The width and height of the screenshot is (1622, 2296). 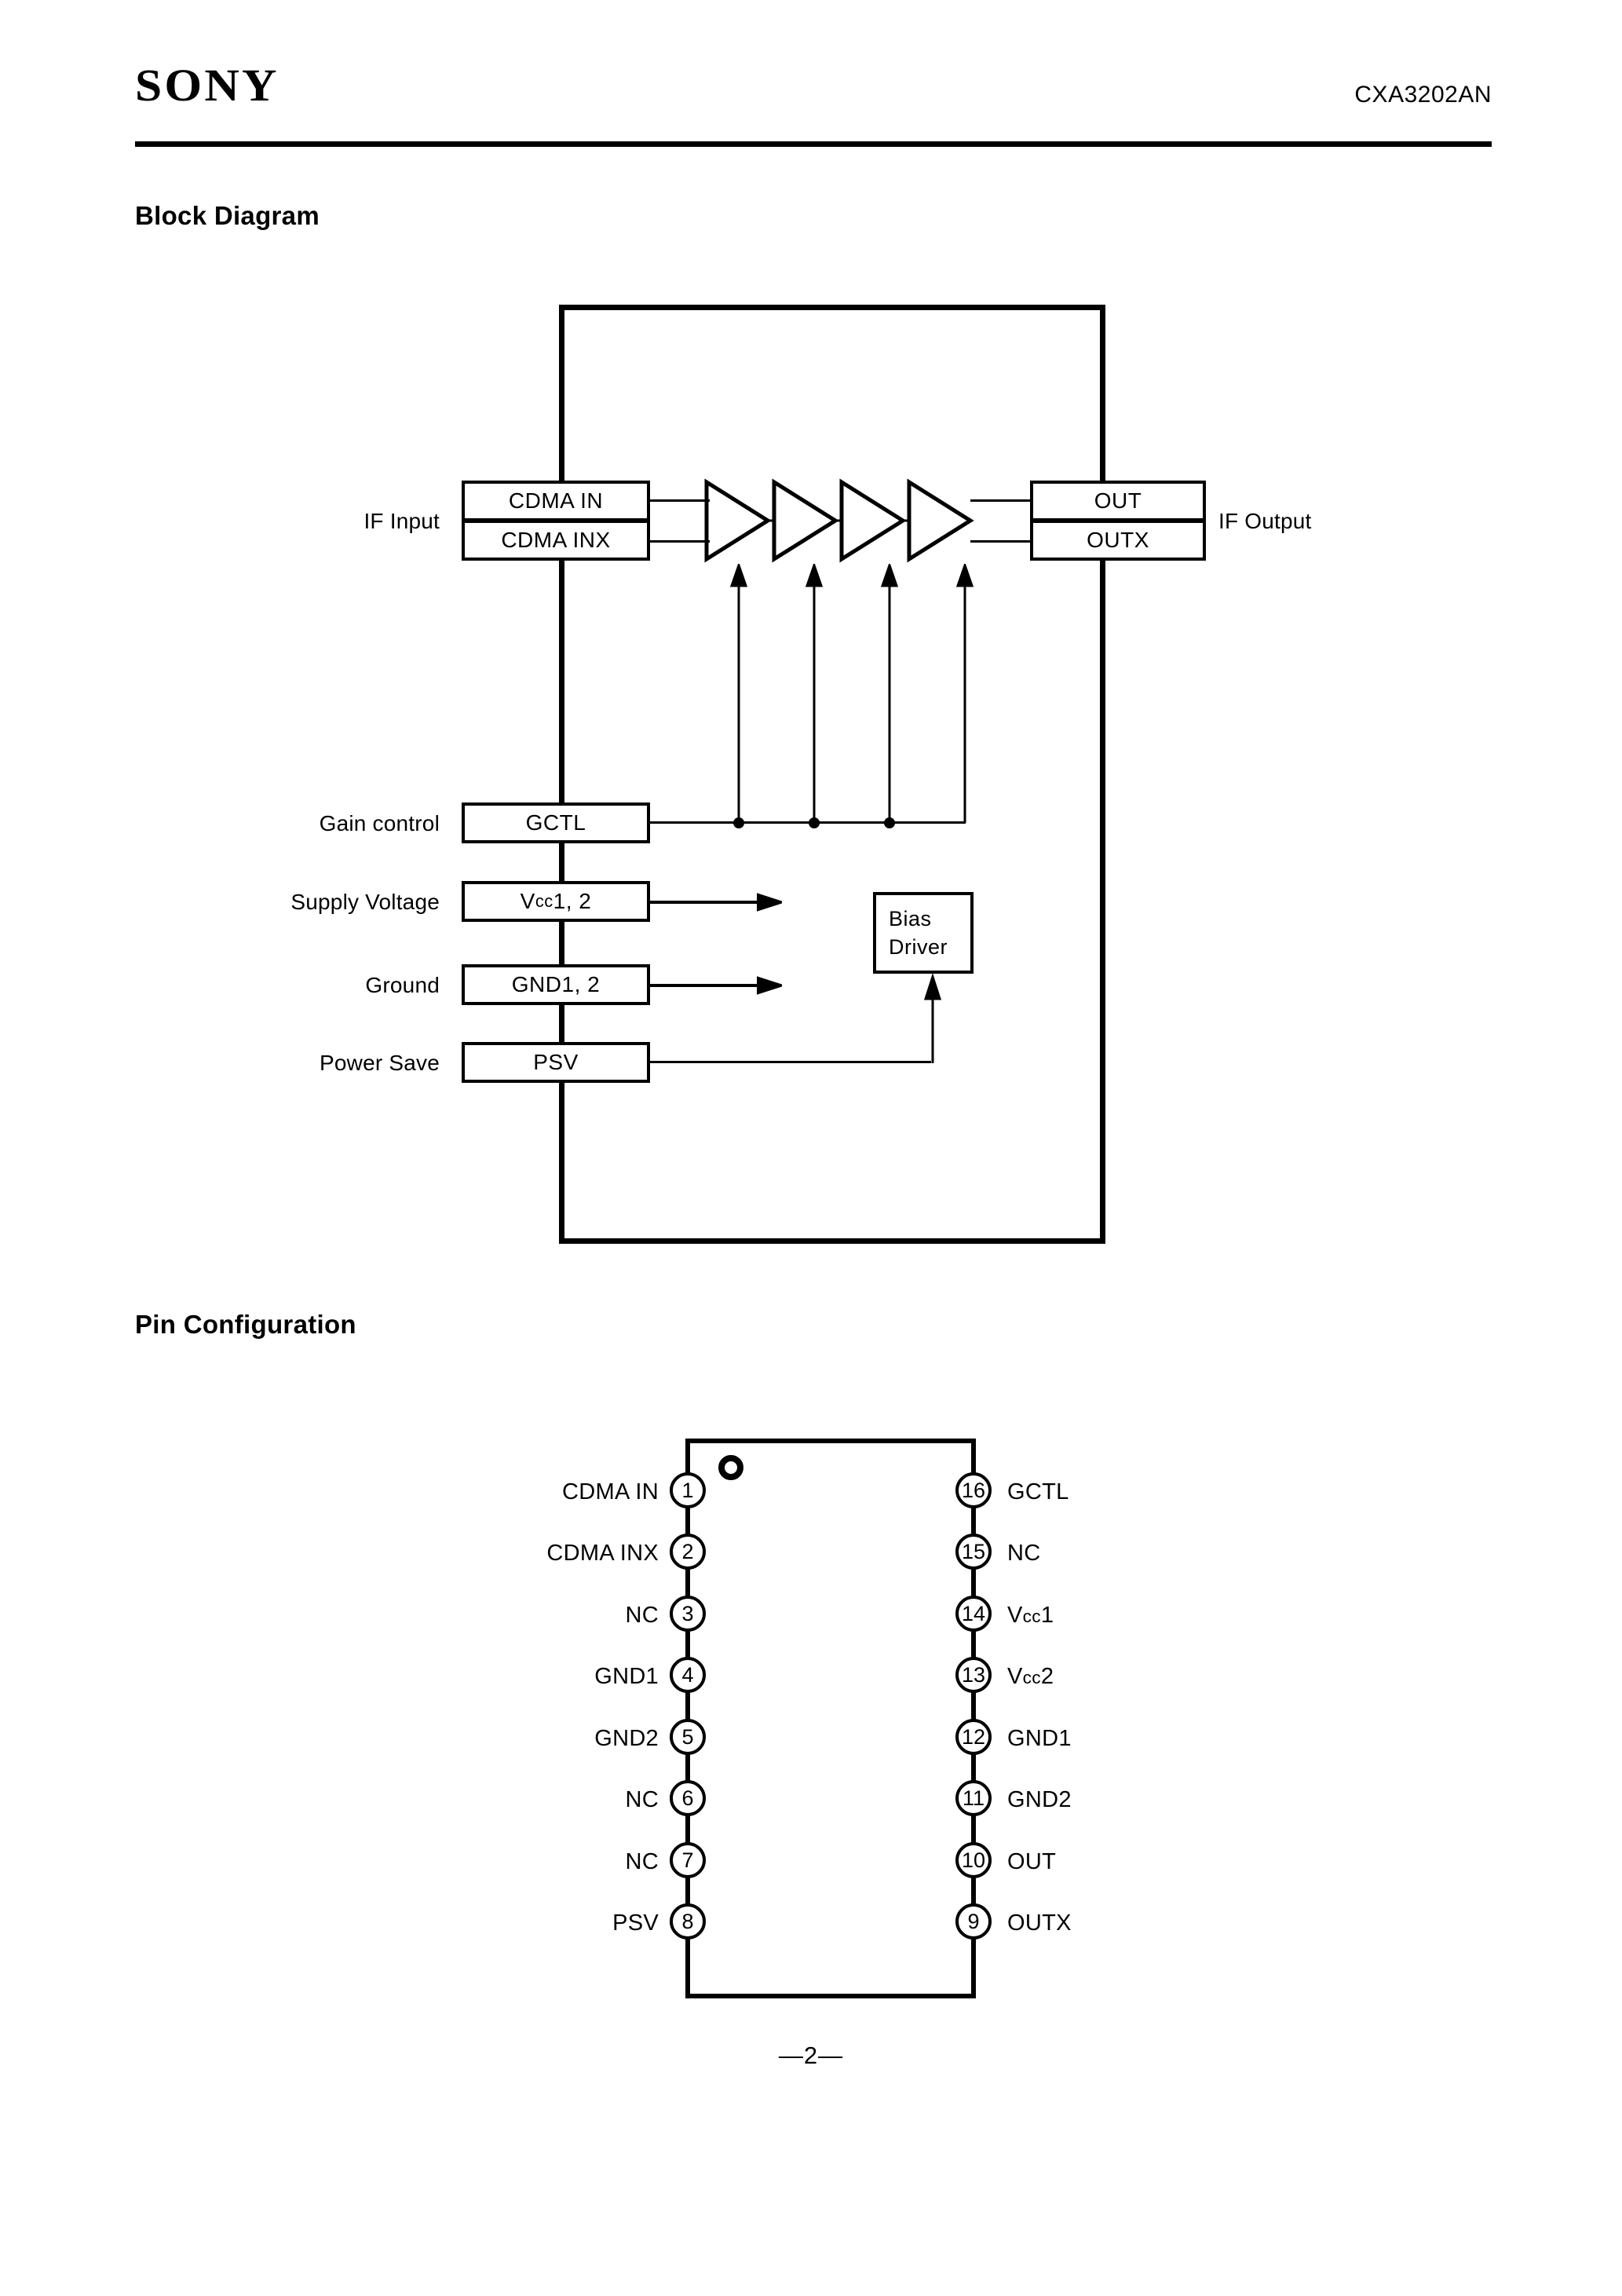 What do you see at coordinates (626, 1677) in the screenshot?
I see `pin-label-4: GND1` at bounding box center [626, 1677].